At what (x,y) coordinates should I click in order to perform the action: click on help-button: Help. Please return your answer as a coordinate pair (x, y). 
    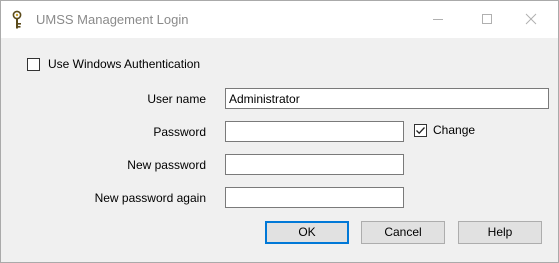
    Looking at the image, I should click on (500, 232).